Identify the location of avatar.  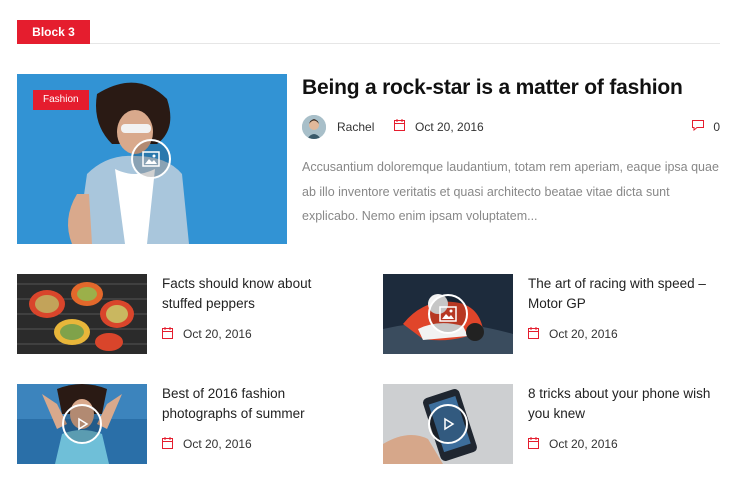
(314, 127).